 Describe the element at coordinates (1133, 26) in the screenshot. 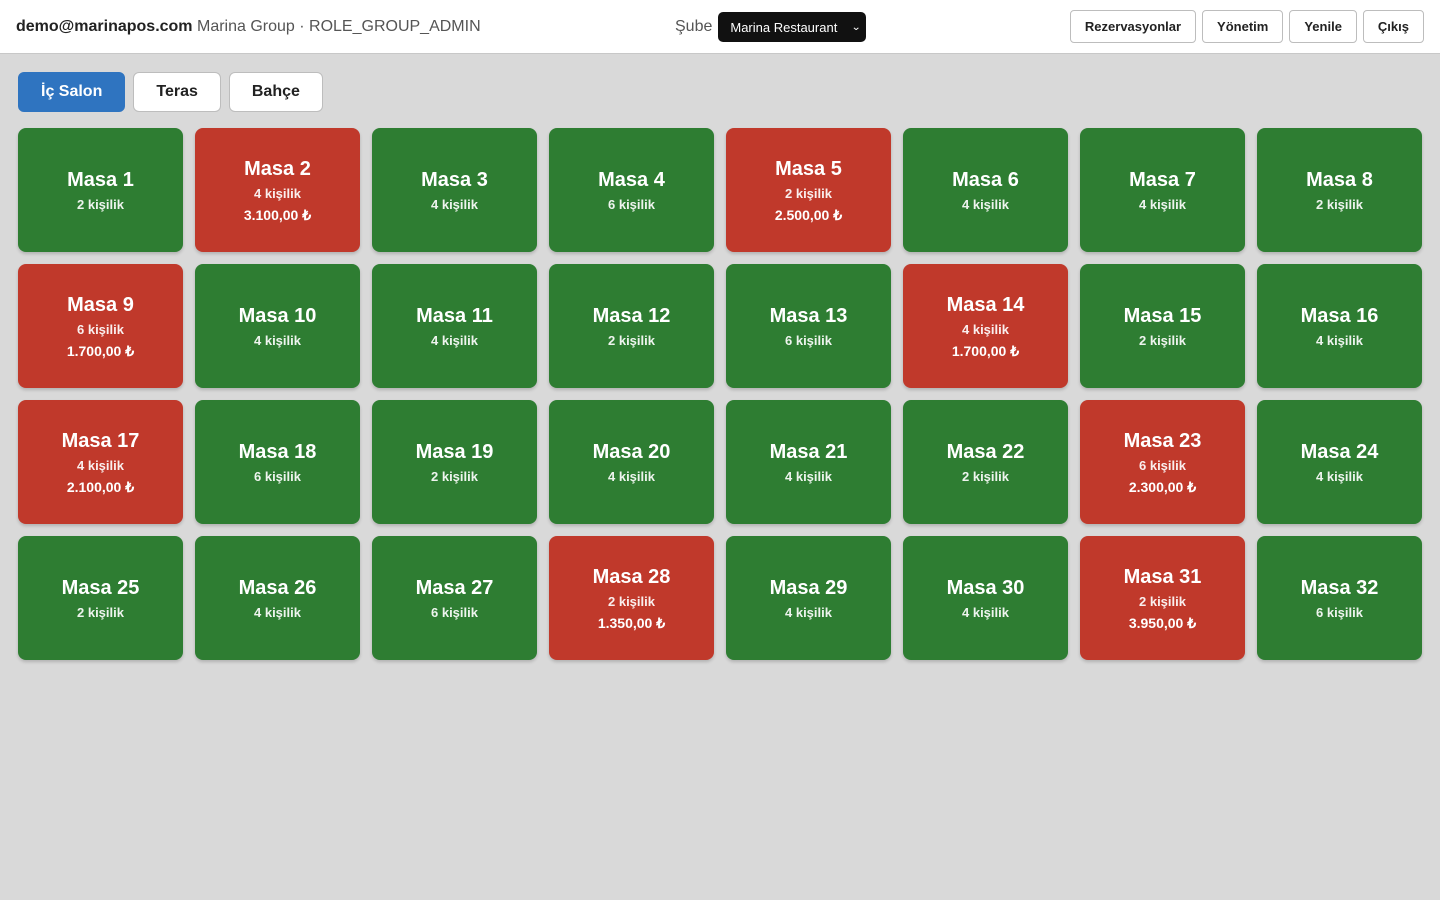

I see `reservations-button: Rezervasyonlar` at that location.